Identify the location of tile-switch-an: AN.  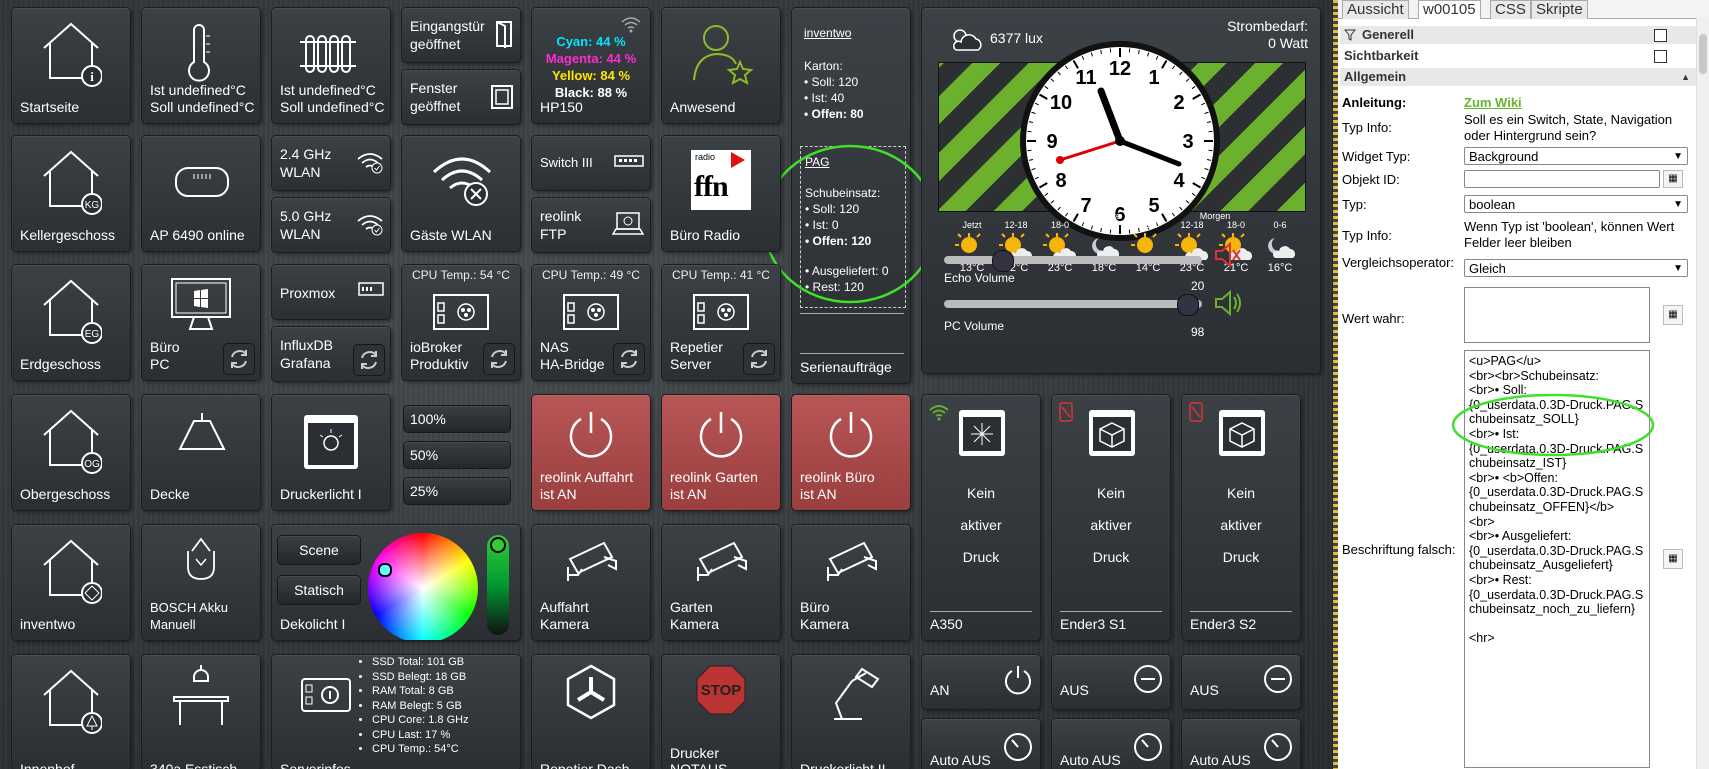
(981, 682).